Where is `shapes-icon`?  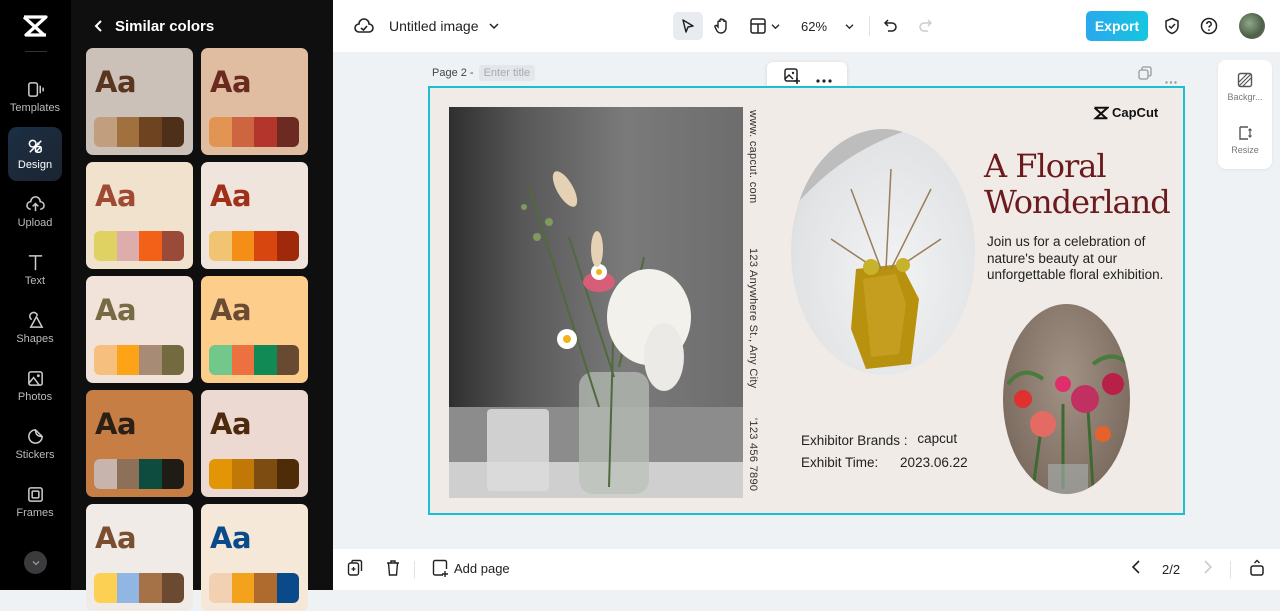
shapes-icon is located at coordinates (35, 319).